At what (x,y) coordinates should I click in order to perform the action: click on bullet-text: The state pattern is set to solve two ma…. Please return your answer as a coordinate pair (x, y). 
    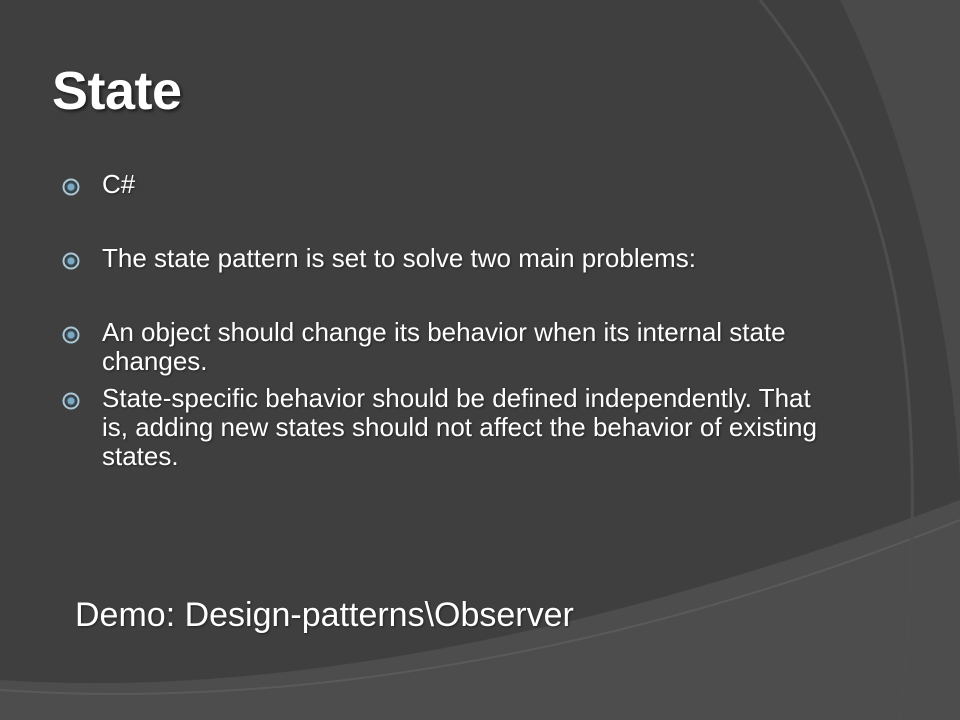
    Looking at the image, I should click on (399, 258).